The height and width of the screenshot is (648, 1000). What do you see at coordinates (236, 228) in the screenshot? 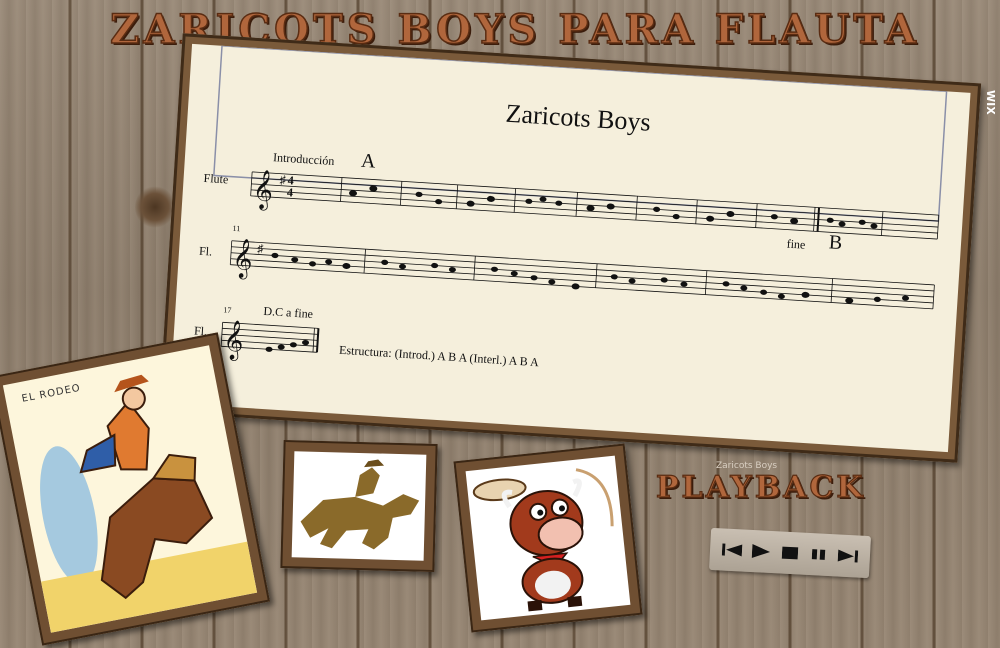
I see `measure-number: 11` at bounding box center [236, 228].